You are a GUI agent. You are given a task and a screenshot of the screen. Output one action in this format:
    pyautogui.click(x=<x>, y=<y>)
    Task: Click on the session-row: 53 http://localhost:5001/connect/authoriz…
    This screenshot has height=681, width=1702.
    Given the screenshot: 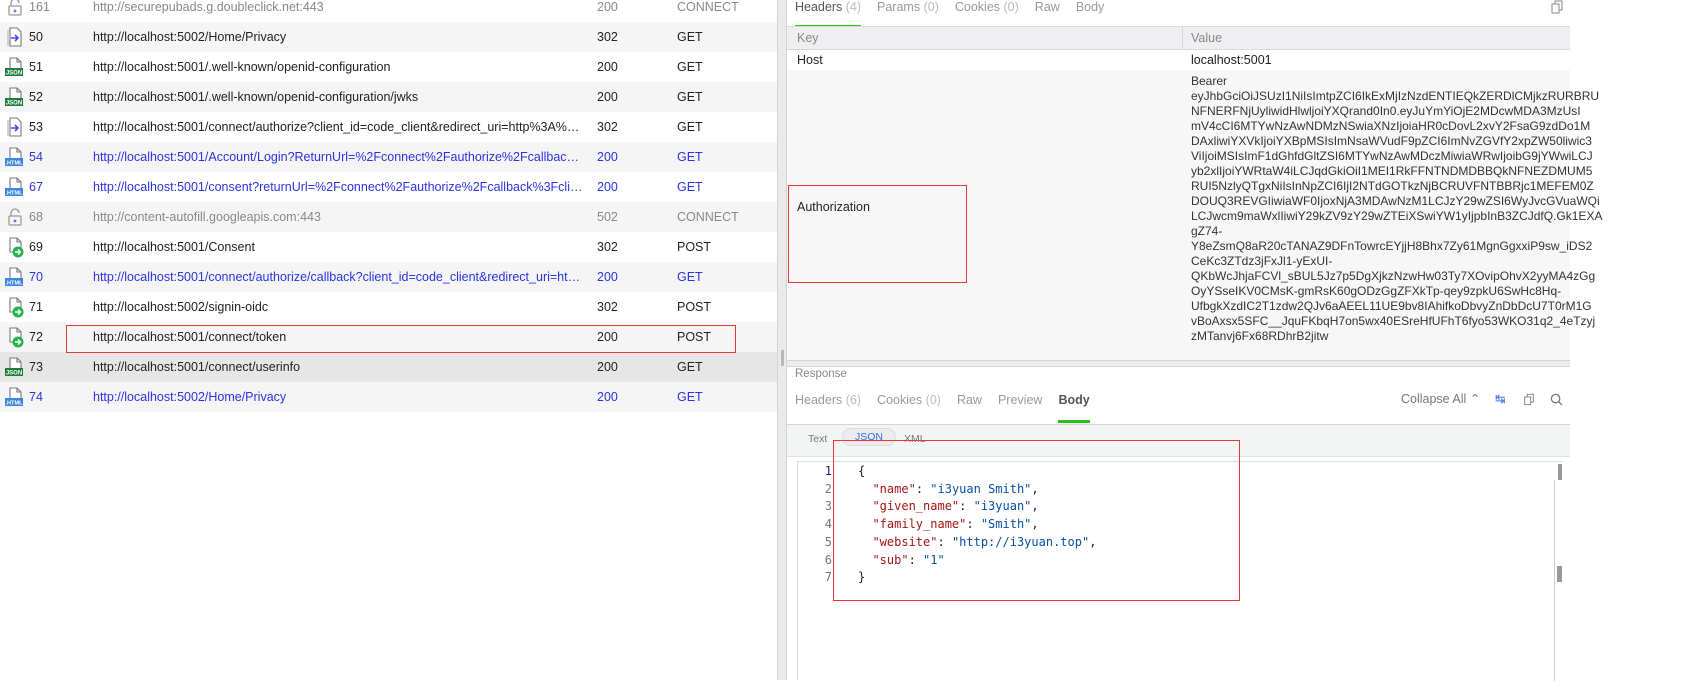 What is the action you would take?
    pyautogui.click(x=388, y=127)
    